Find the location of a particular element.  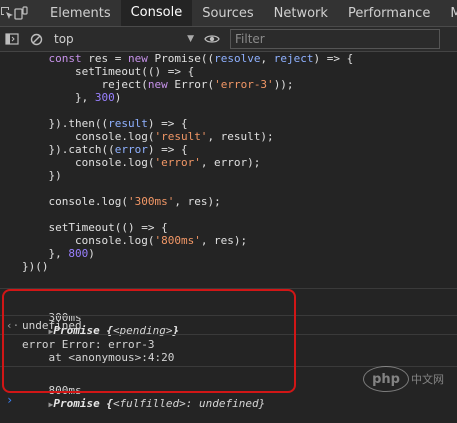

device-toolbar-icon is located at coordinates (21, 13).